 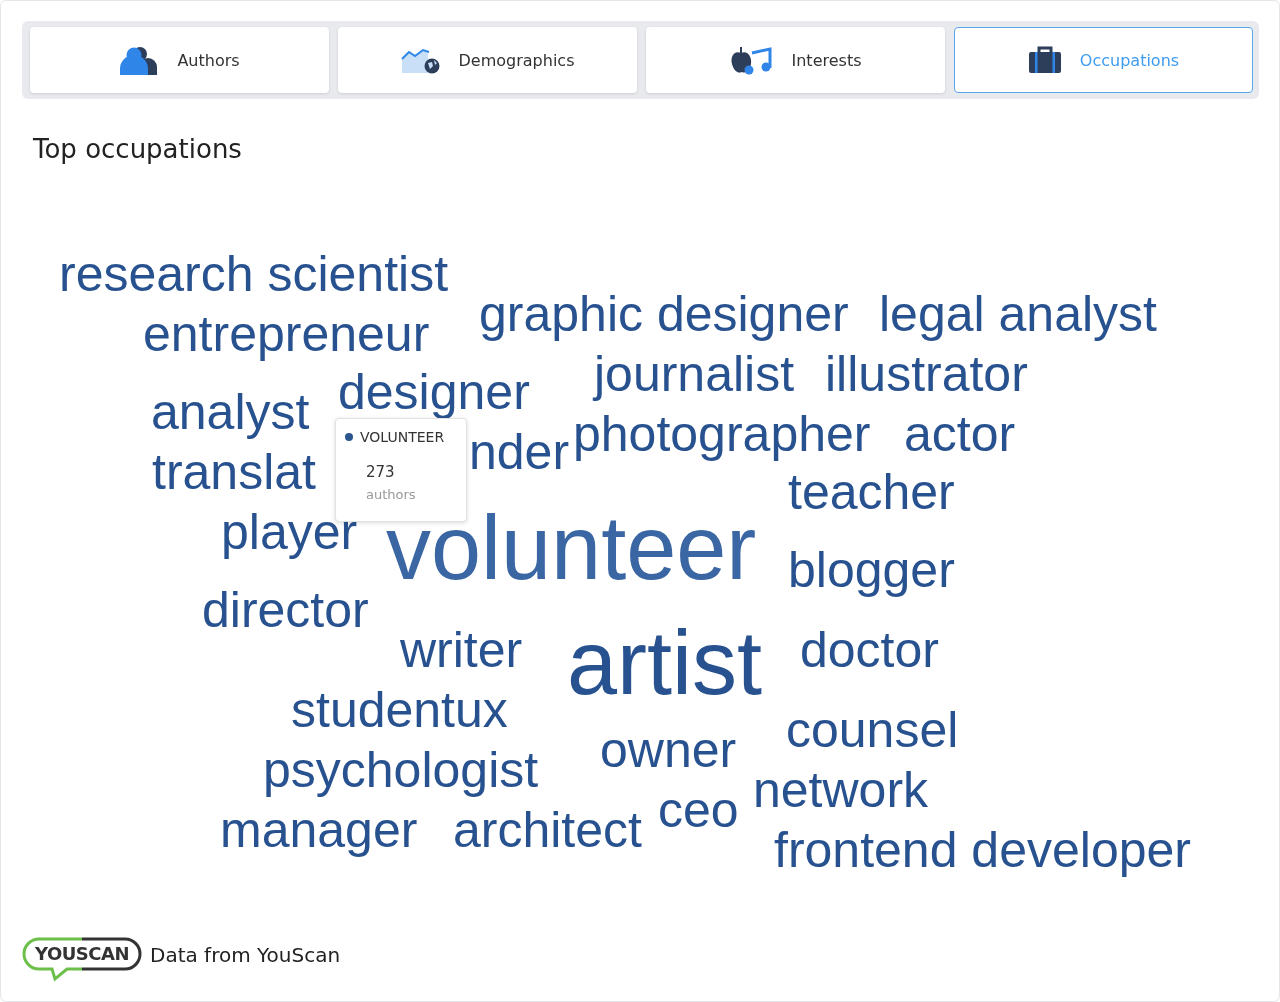 What do you see at coordinates (519, 451) in the screenshot?
I see `cloud-word: nder` at bounding box center [519, 451].